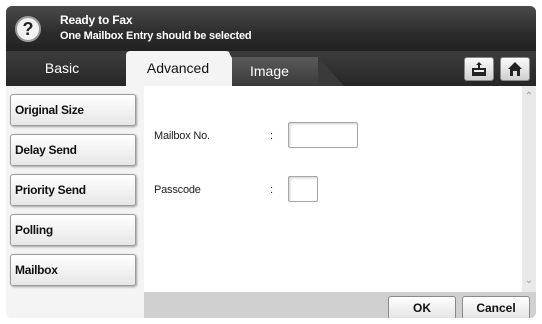 The image size is (542, 324). What do you see at coordinates (156, 36) in the screenshot?
I see `status-message: One Mailbox Entry should be selected` at bounding box center [156, 36].